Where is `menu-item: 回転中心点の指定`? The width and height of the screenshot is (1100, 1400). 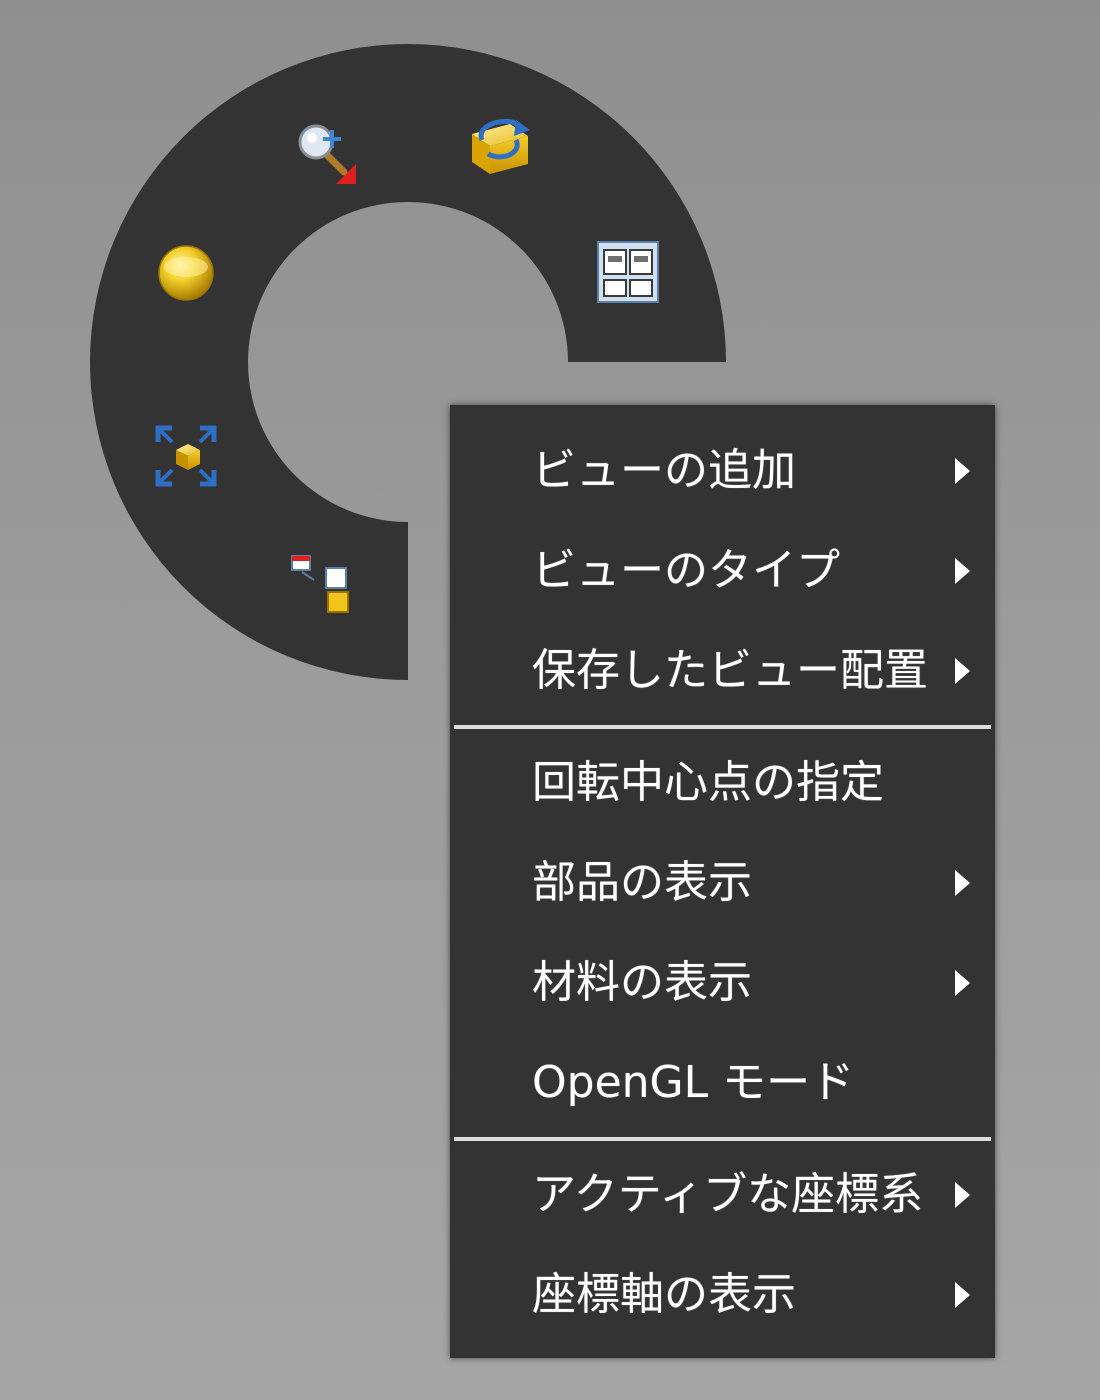
menu-item: 回転中心点の指定 is located at coordinates (722, 783).